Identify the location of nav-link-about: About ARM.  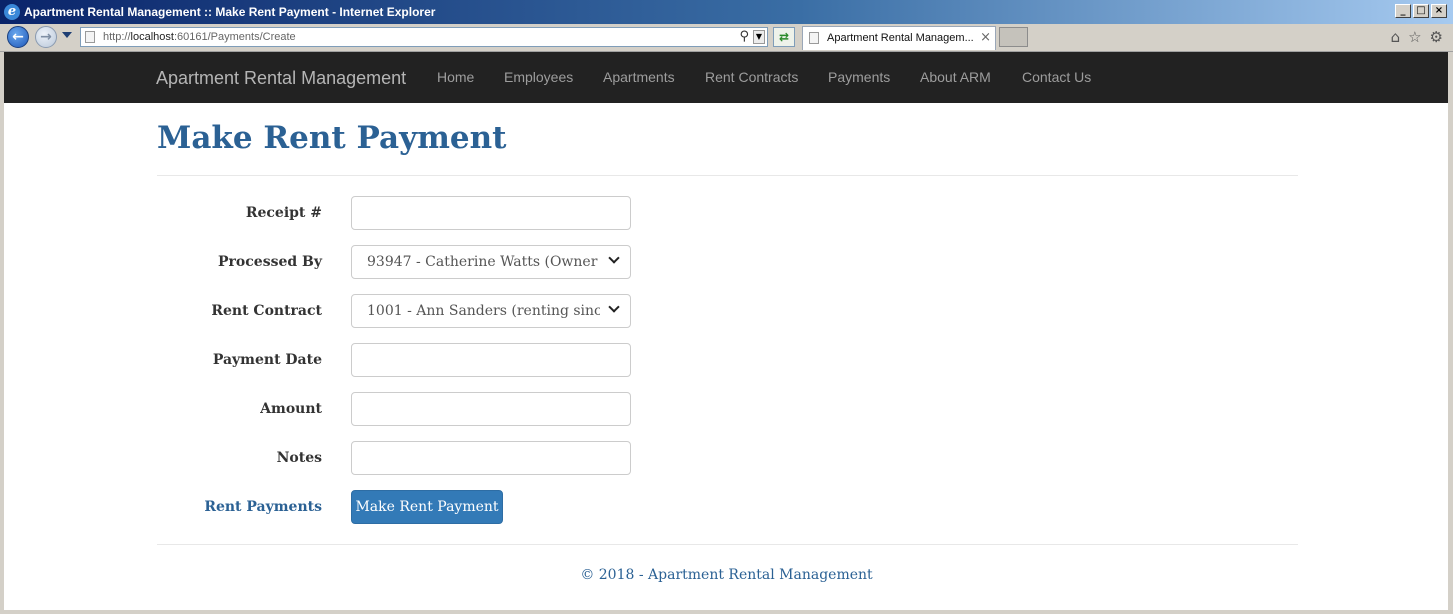
(955, 77).